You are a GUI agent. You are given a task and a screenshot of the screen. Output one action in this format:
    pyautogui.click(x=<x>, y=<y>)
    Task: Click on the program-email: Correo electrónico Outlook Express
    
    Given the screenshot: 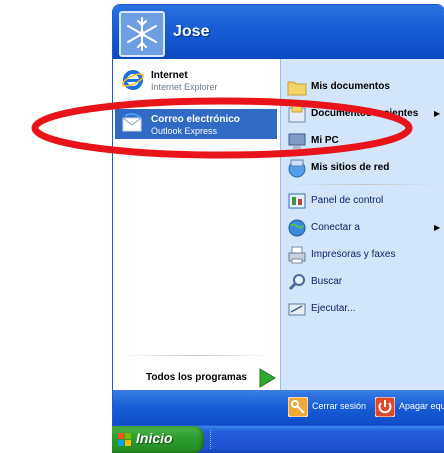 What is the action you would take?
    pyautogui.click(x=196, y=124)
    